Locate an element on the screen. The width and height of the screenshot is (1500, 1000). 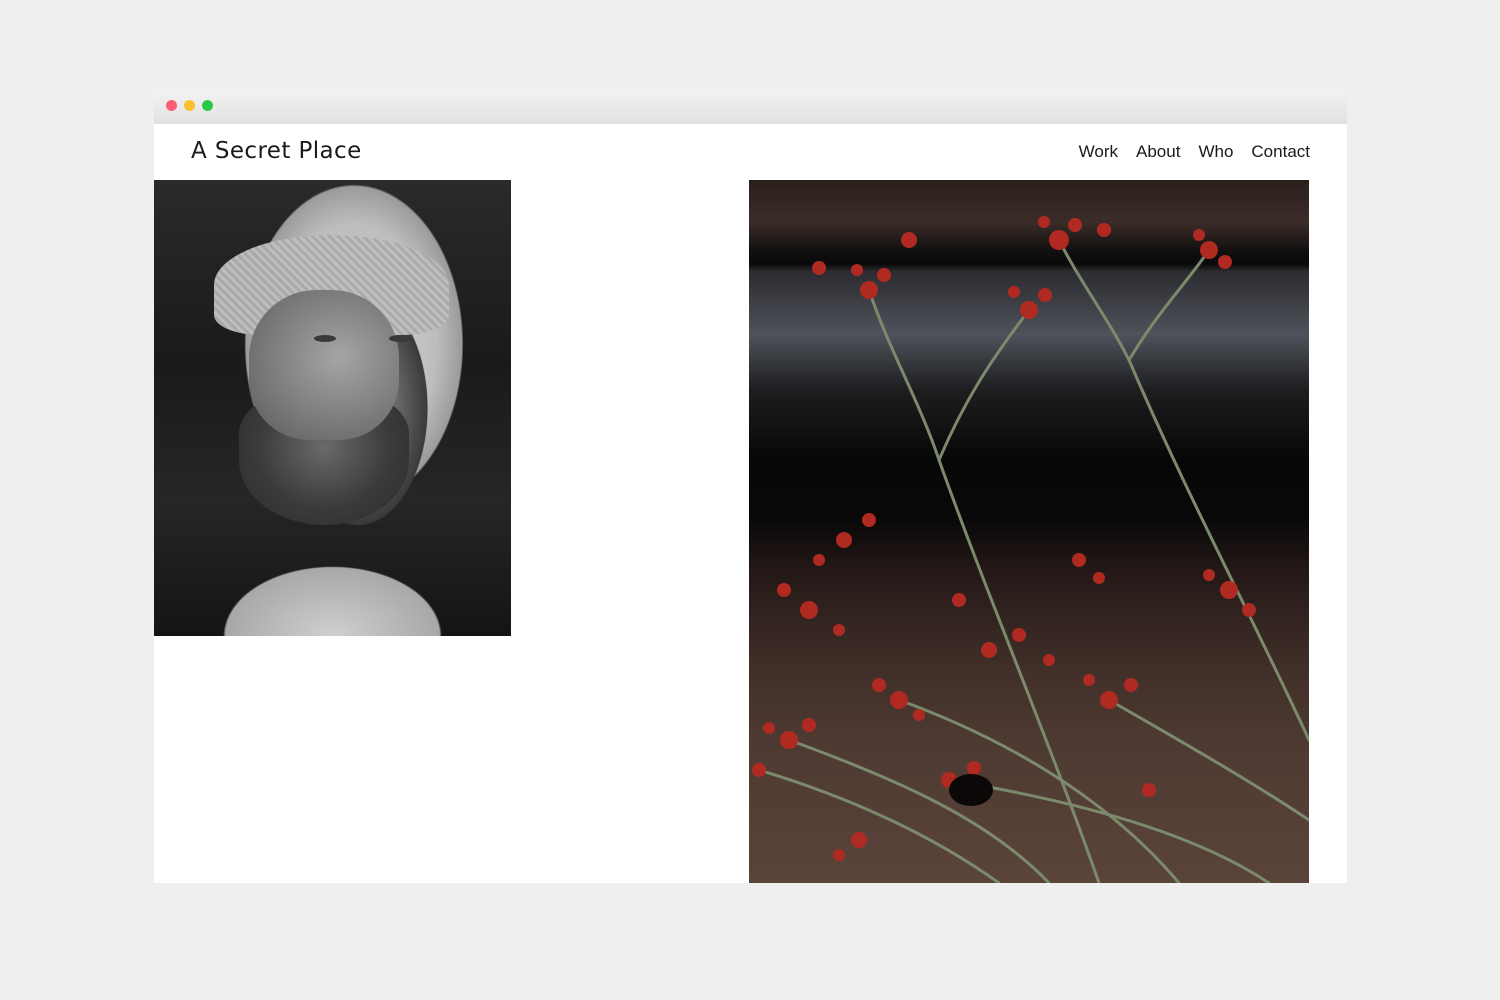
main-nav: Work About Who Contact is located at coordinates (1194, 152).